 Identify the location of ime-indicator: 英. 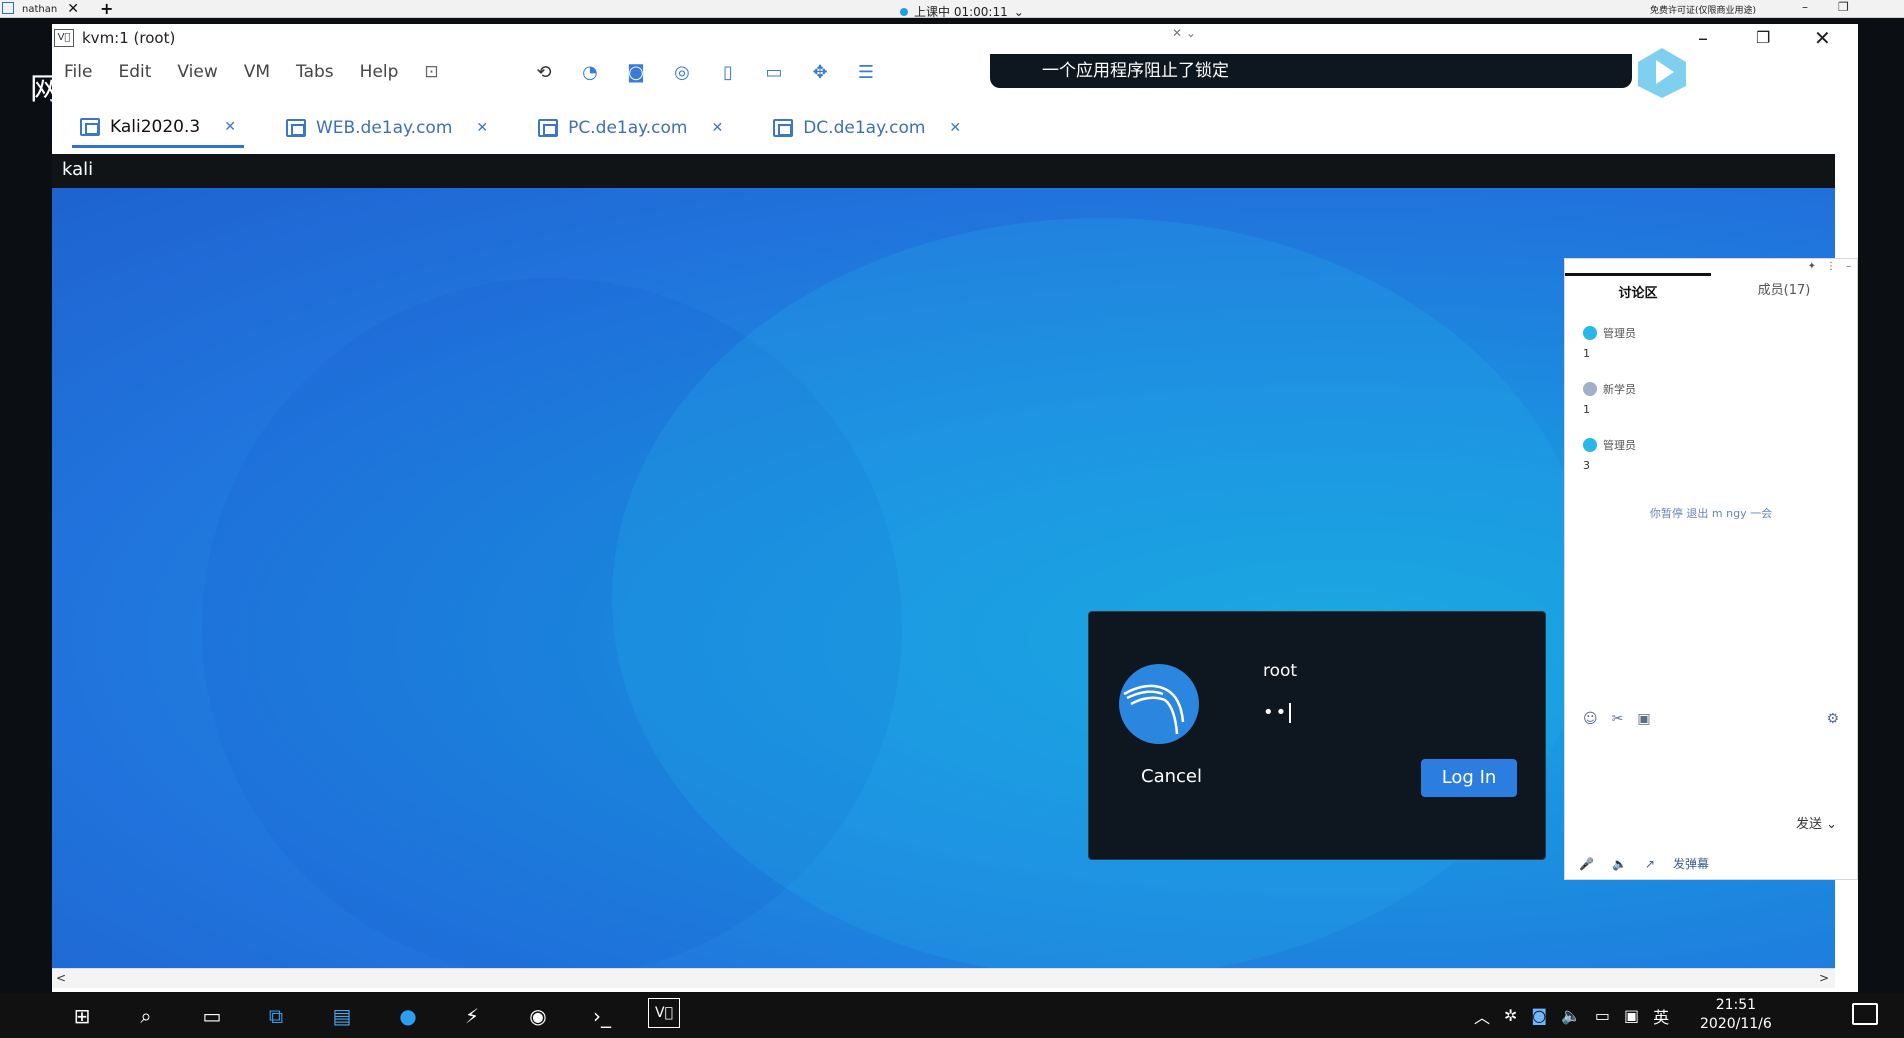
(1661, 1016).